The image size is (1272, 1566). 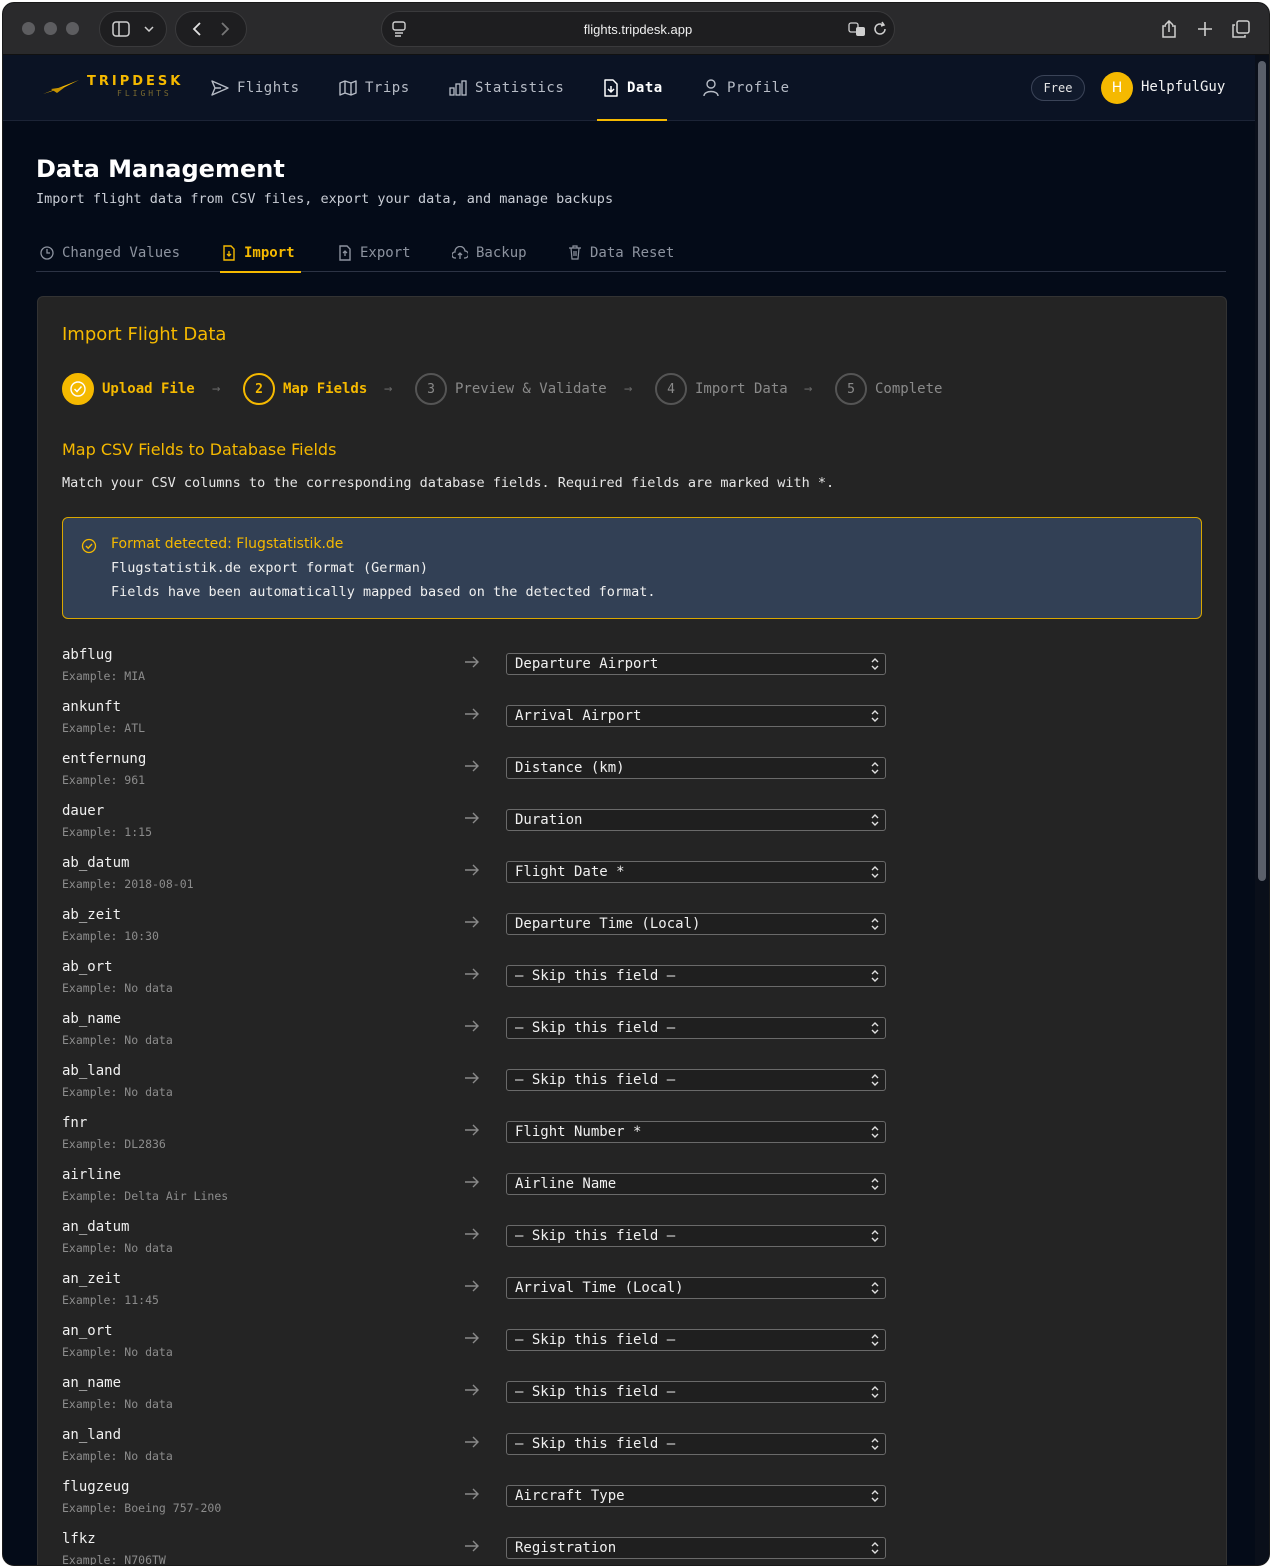 I want to click on csv-field-name: an_zeit, so click(x=92, y=1279).